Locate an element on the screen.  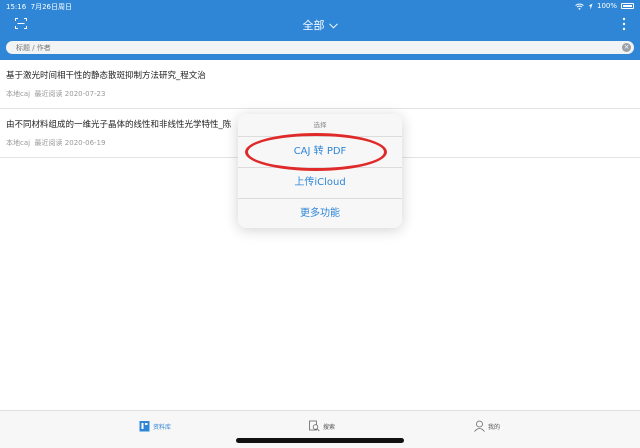
nav-title-dropdown: 全部 is located at coordinates (320, 25).